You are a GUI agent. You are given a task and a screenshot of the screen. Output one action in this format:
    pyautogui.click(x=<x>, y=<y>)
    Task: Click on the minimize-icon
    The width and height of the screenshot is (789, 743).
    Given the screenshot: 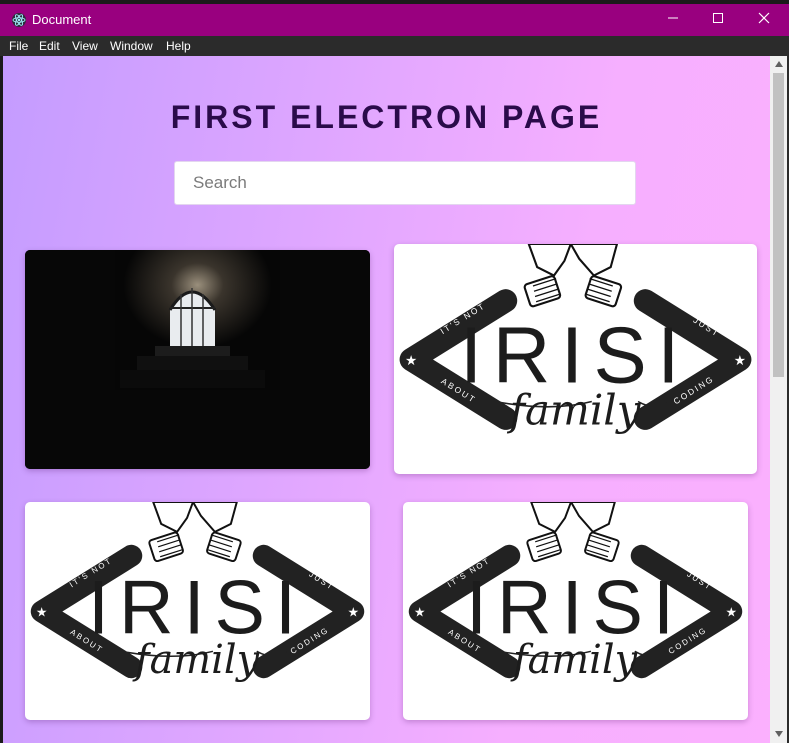 What is the action you would take?
    pyautogui.click(x=673, y=18)
    